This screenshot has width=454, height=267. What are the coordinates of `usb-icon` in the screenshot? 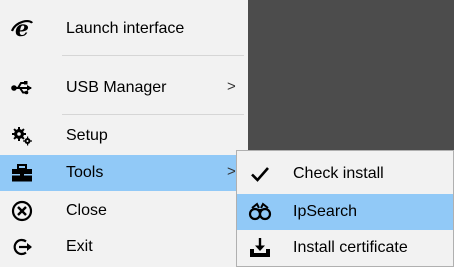 It's located at (22, 88).